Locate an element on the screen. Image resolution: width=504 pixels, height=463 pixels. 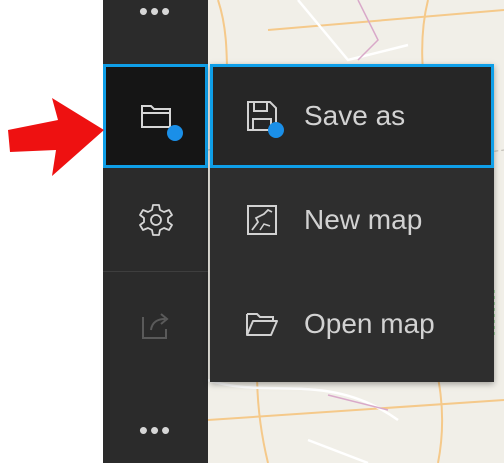
menu-item-new-map: New map is located at coordinates (352, 220).